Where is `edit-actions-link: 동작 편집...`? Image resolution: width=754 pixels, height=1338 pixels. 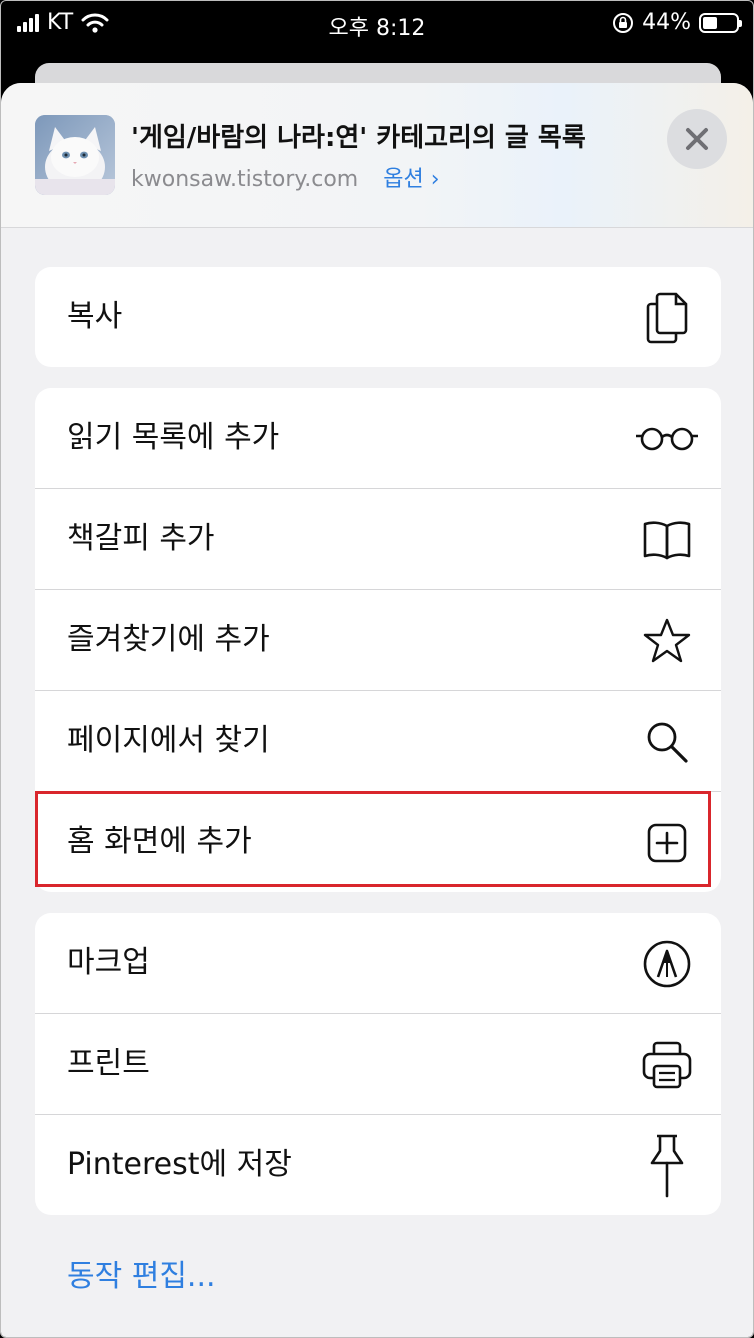
edit-actions-link: 동작 편집... is located at coordinates (141, 1273).